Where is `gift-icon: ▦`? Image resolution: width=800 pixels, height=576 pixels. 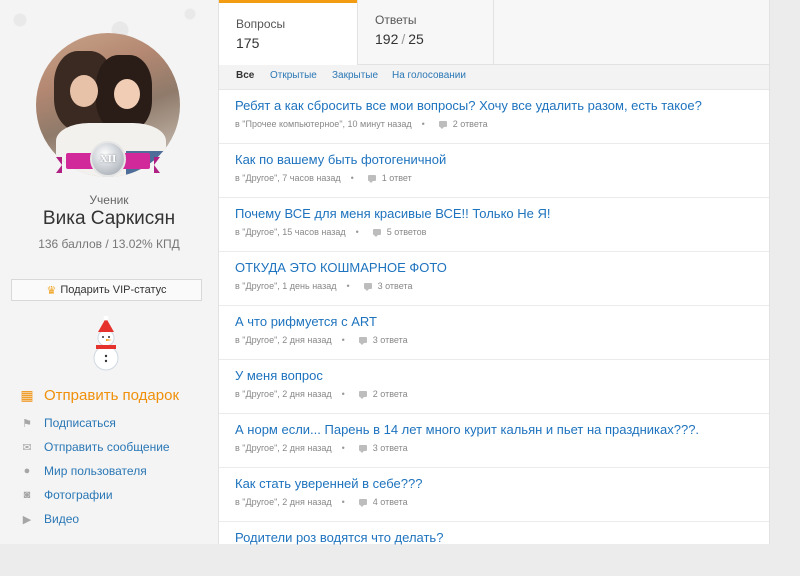
gift-icon: ▦ is located at coordinates (27, 395).